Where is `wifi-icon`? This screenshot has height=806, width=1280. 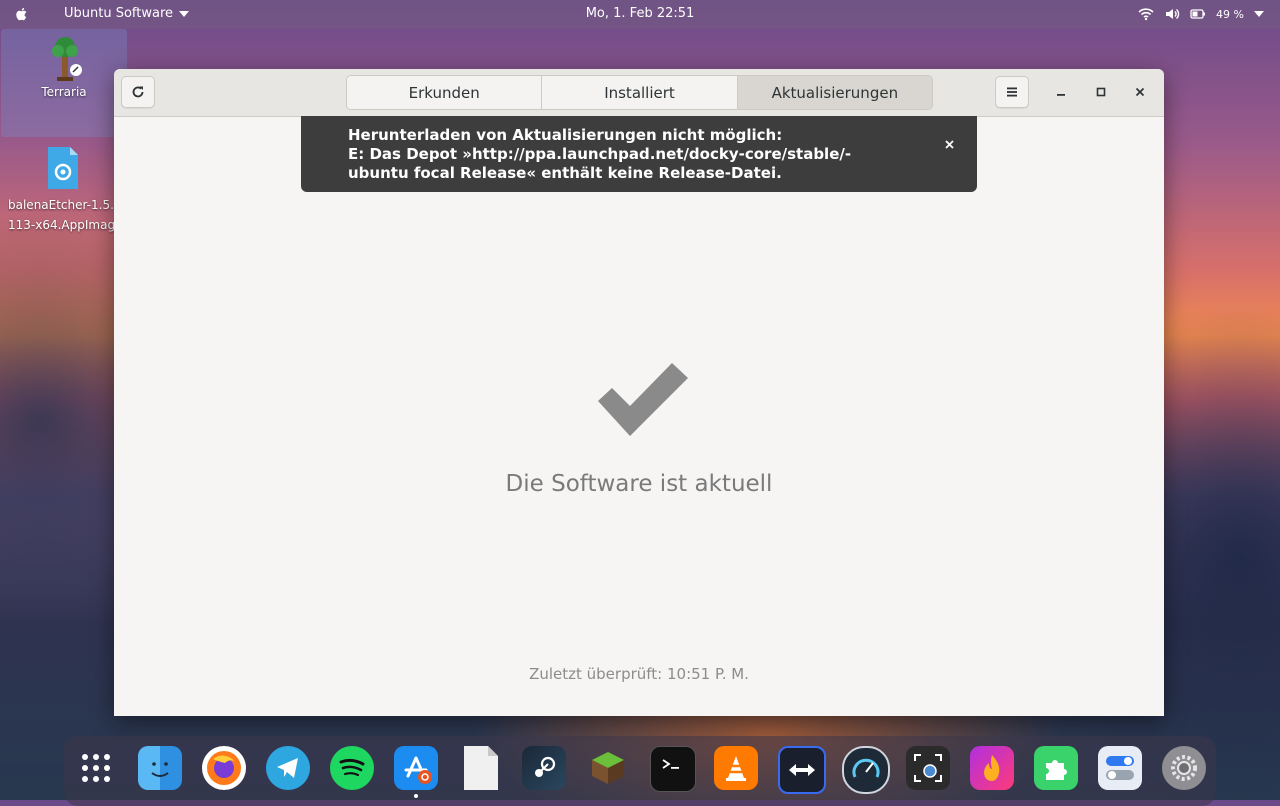 wifi-icon is located at coordinates (1146, 14).